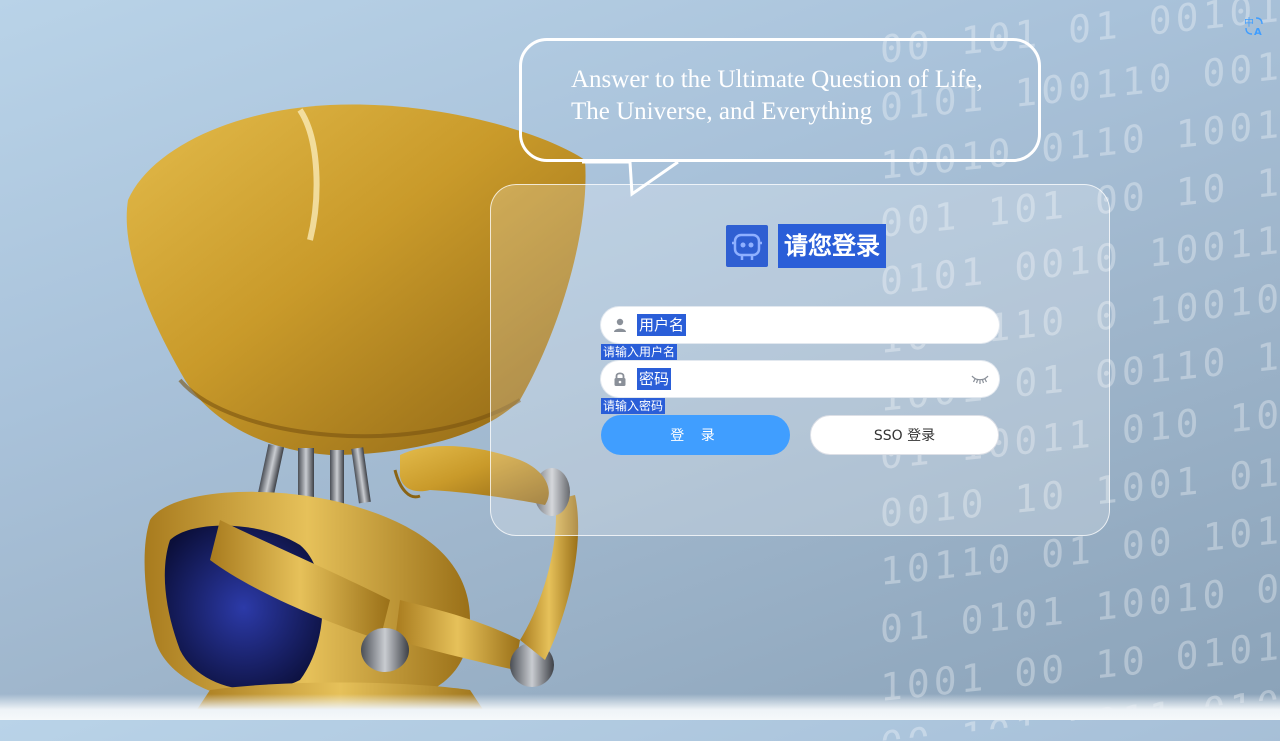 Image resolution: width=1280 pixels, height=741 pixels. I want to click on login-title: 请您登录, so click(832, 246).